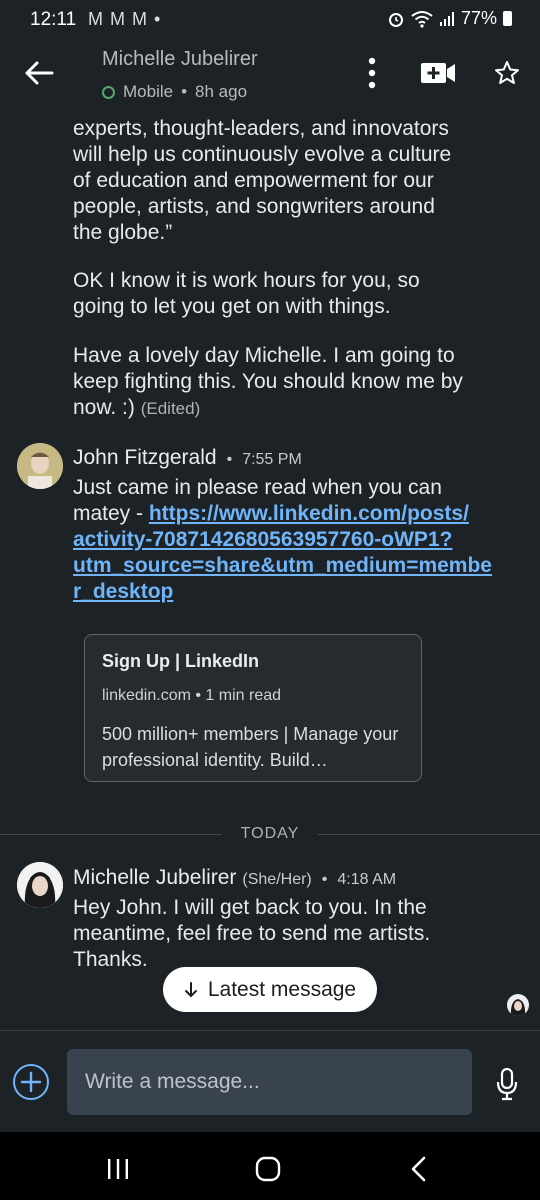  I want to click on plus-icon, so click(31, 1082).